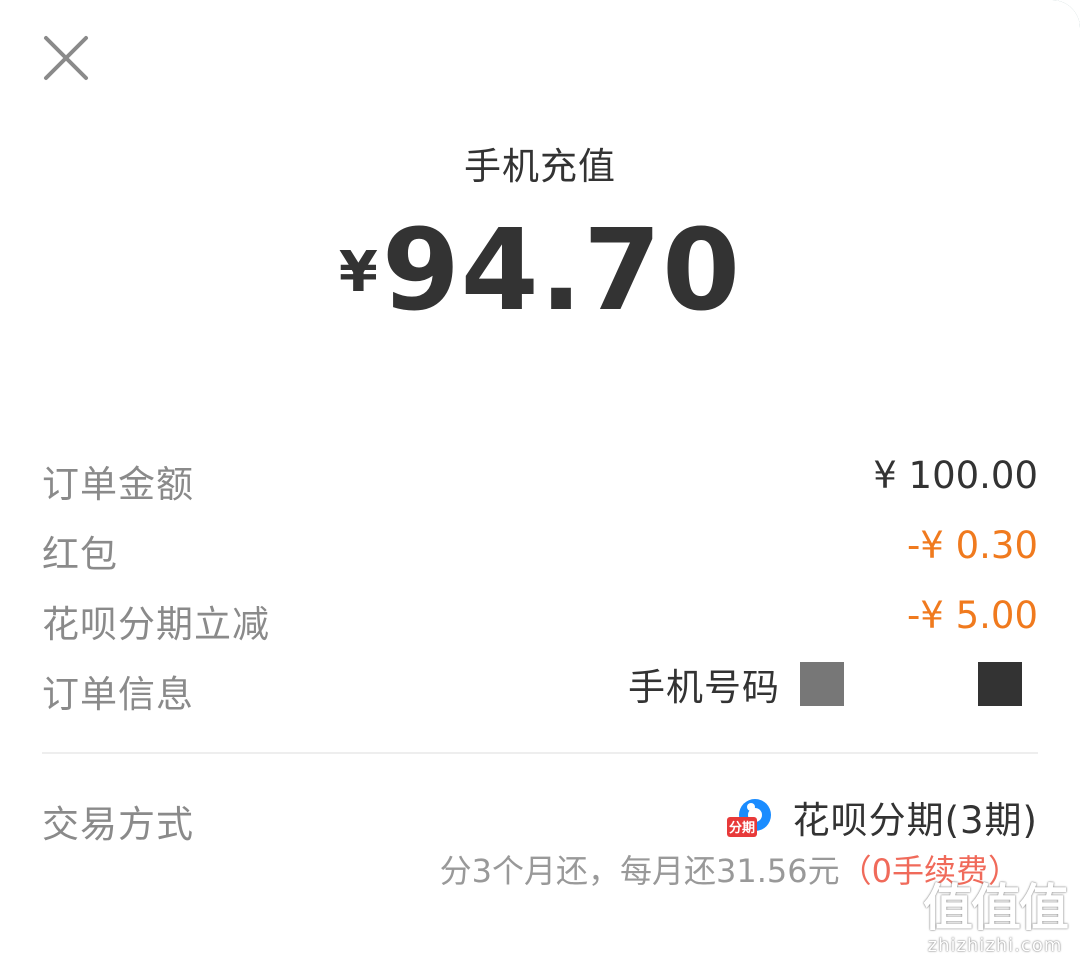  I want to click on payment-amount: ¥94.70, so click(540, 271).